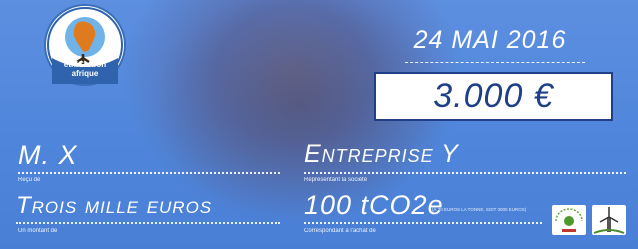 This screenshot has width=638, height=249. I want to click on amount-value: 3.000 €, so click(493, 96).